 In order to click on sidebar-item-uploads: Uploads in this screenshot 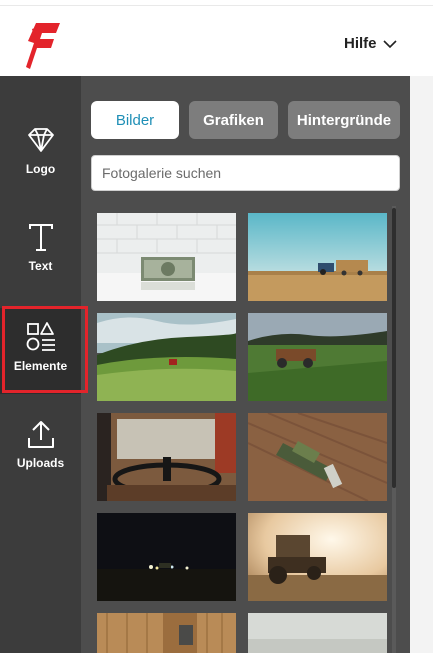, I will do `click(40, 463)`.